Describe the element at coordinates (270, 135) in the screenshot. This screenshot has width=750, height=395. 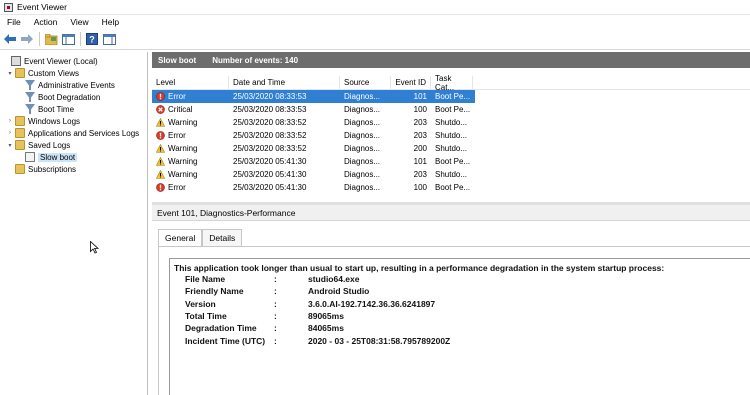
I see `cell-date-time-text: 25/03/2020 08:33:52` at that location.